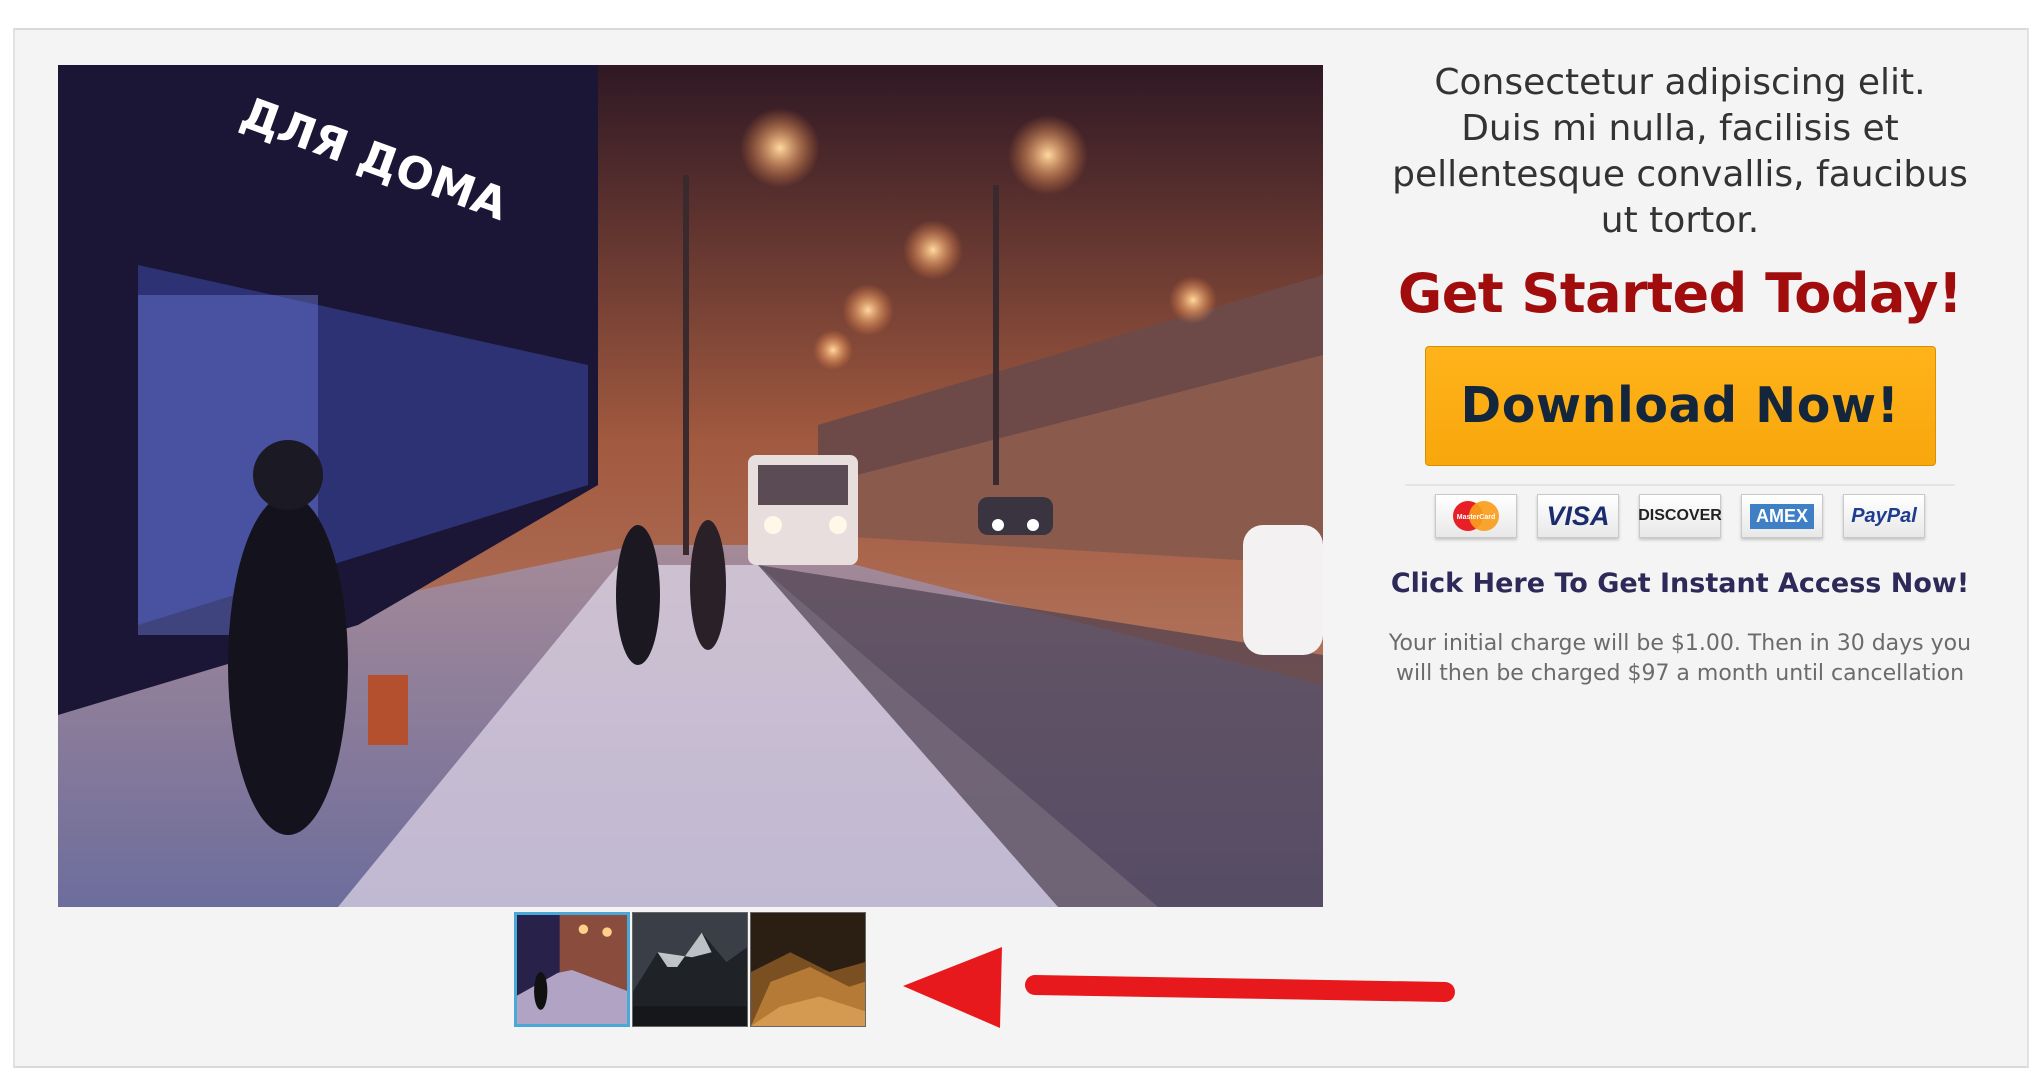 This screenshot has height=1090, width=2041. I want to click on download-now-button: Download Now!, so click(1680, 406).